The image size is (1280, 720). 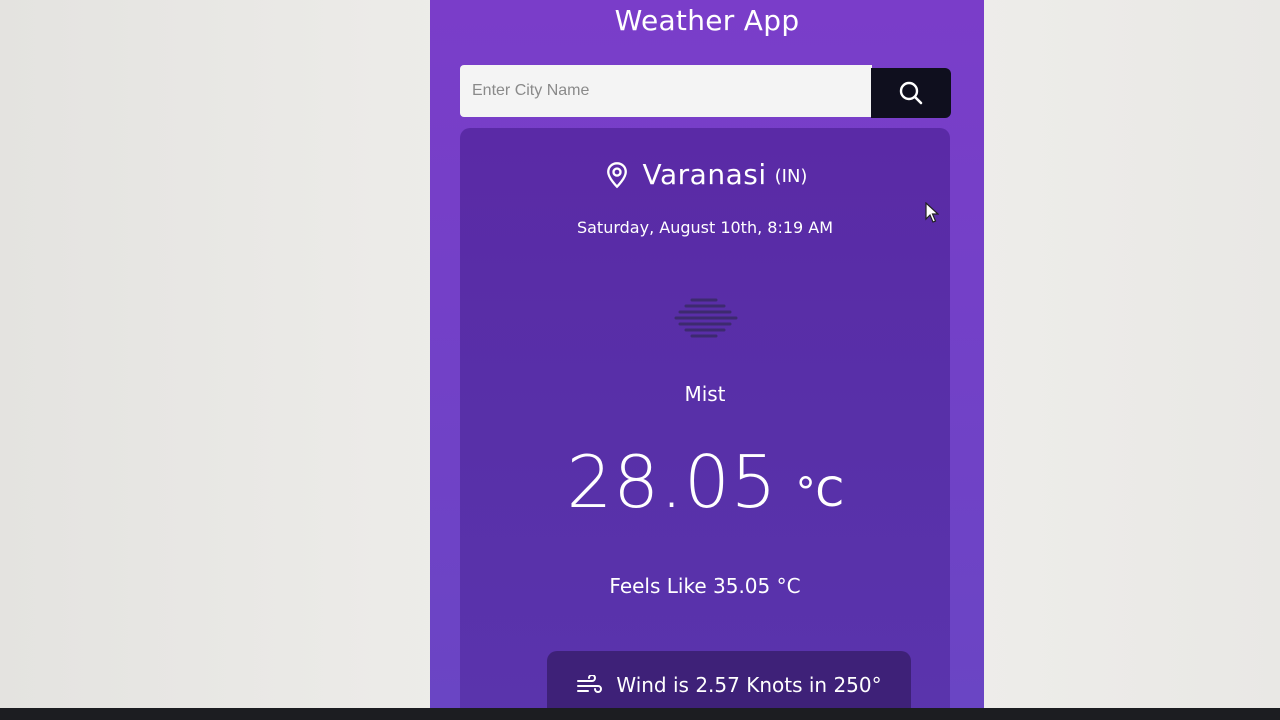 I want to click on temperature: 28.05 °C, so click(x=705, y=482).